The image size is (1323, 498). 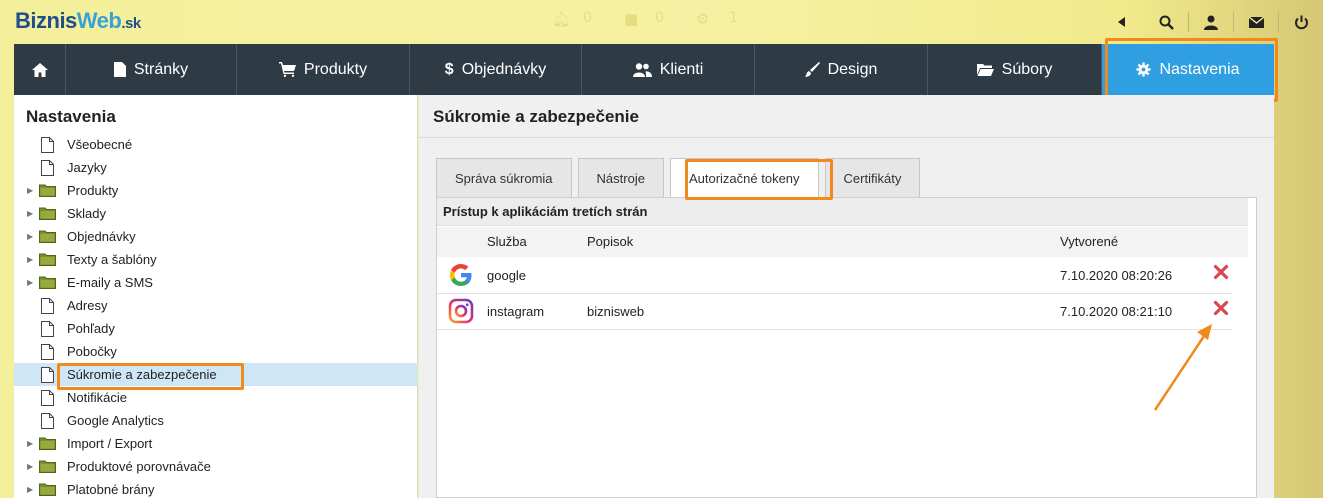 What do you see at coordinates (216, 328) in the screenshot?
I see `sidebar-item: Pohľady` at bounding box center [216, 328].